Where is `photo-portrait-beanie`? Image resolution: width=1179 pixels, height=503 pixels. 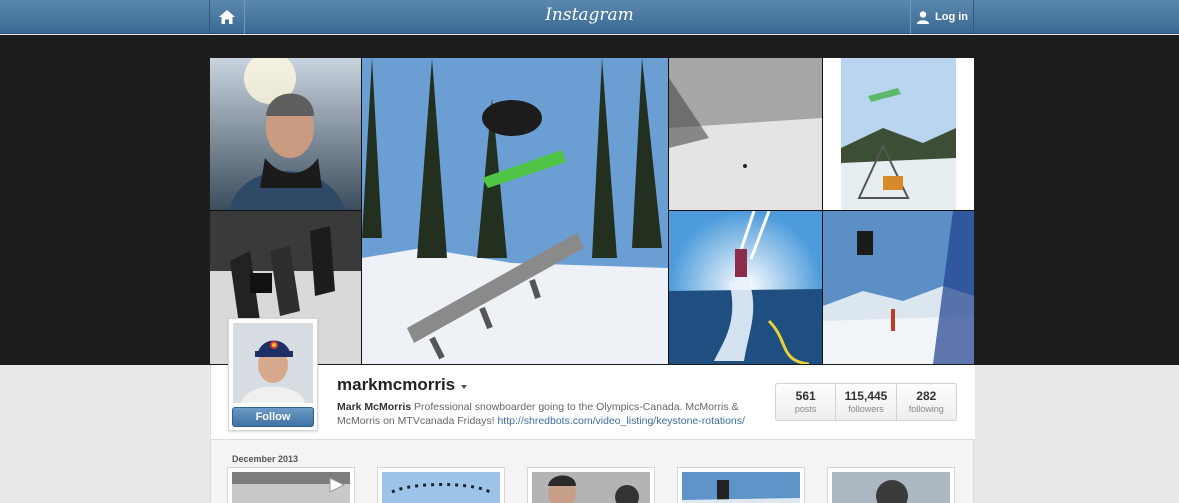
photo-portrait-beanie is located at coordinates (285, 134).